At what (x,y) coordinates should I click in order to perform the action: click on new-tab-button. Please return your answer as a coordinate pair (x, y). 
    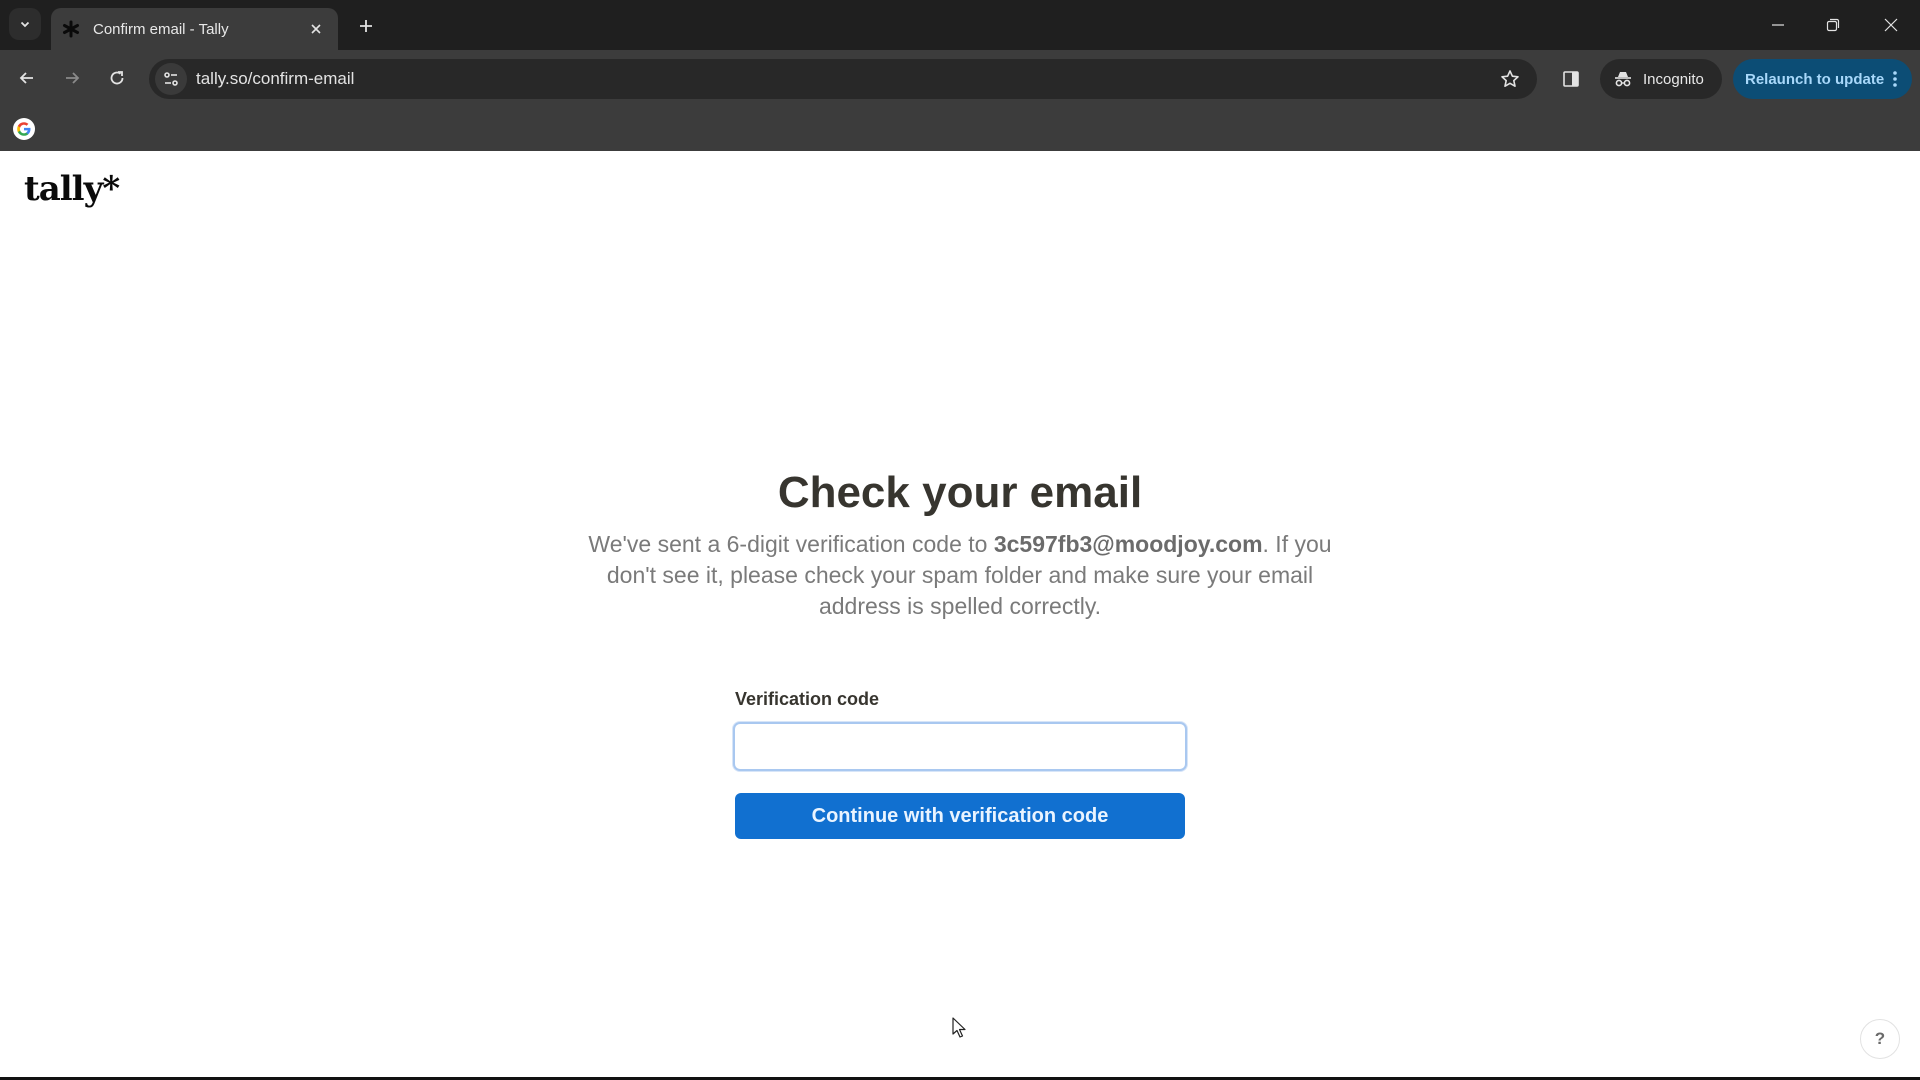
    Looking at the image, I should click on (366, 26).